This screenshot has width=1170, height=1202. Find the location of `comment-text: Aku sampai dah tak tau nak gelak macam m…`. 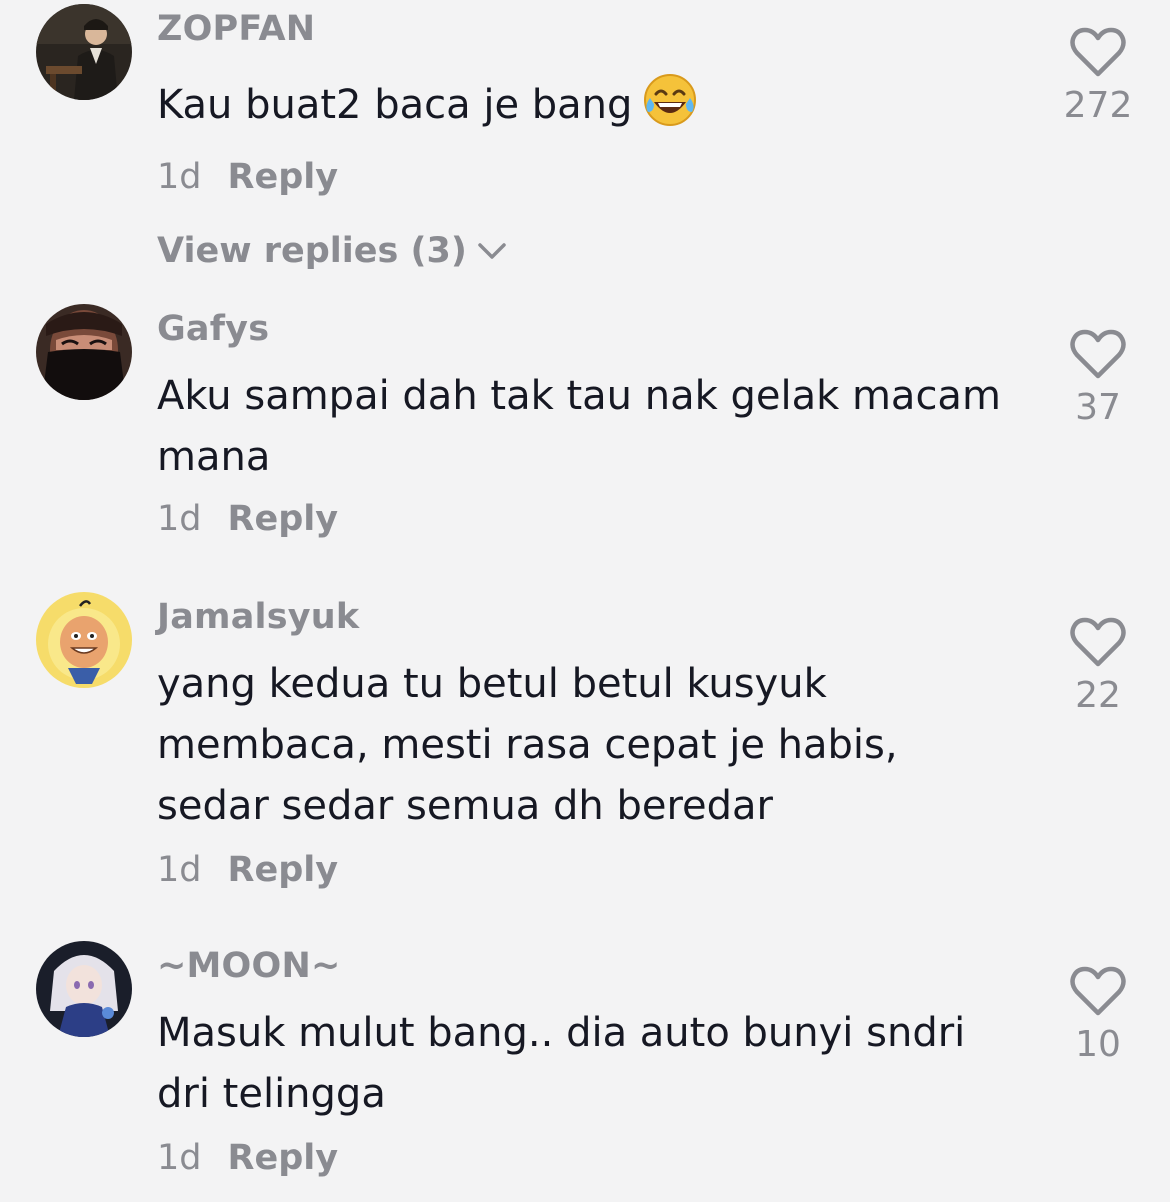

comment-text: Aku sampai dah tak tau nak gelak macam m… is located at coordinates (579, 426).